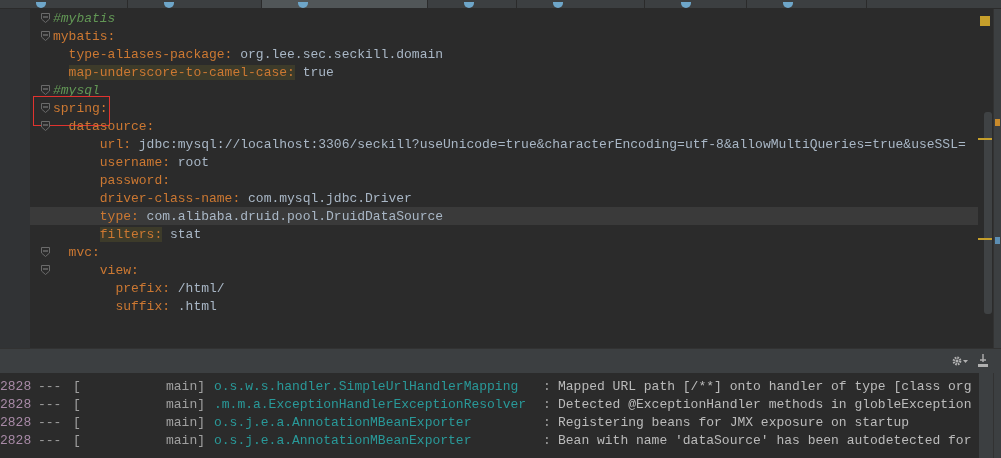 The image size is (1001, 458). I want to click on yaml-key: mybatis:, so click(84, 36).